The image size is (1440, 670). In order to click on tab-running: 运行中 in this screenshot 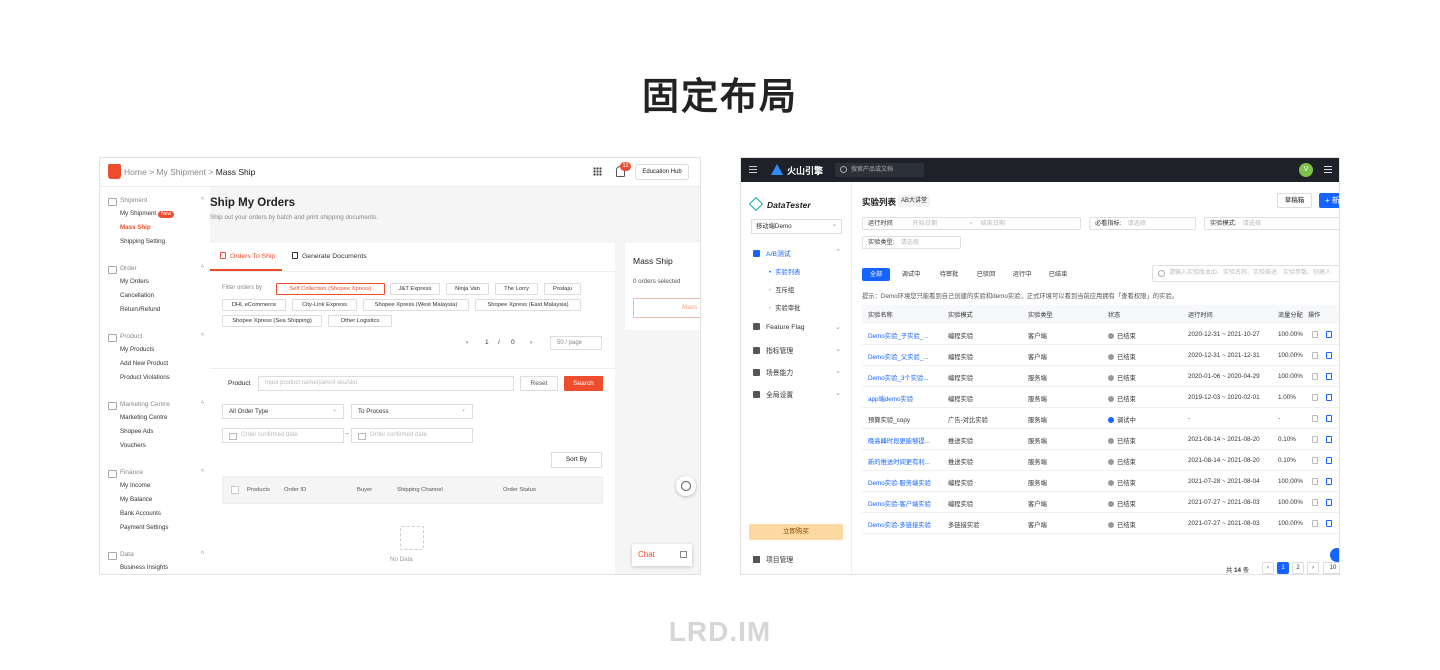, I will do `click(1022, 274)`.